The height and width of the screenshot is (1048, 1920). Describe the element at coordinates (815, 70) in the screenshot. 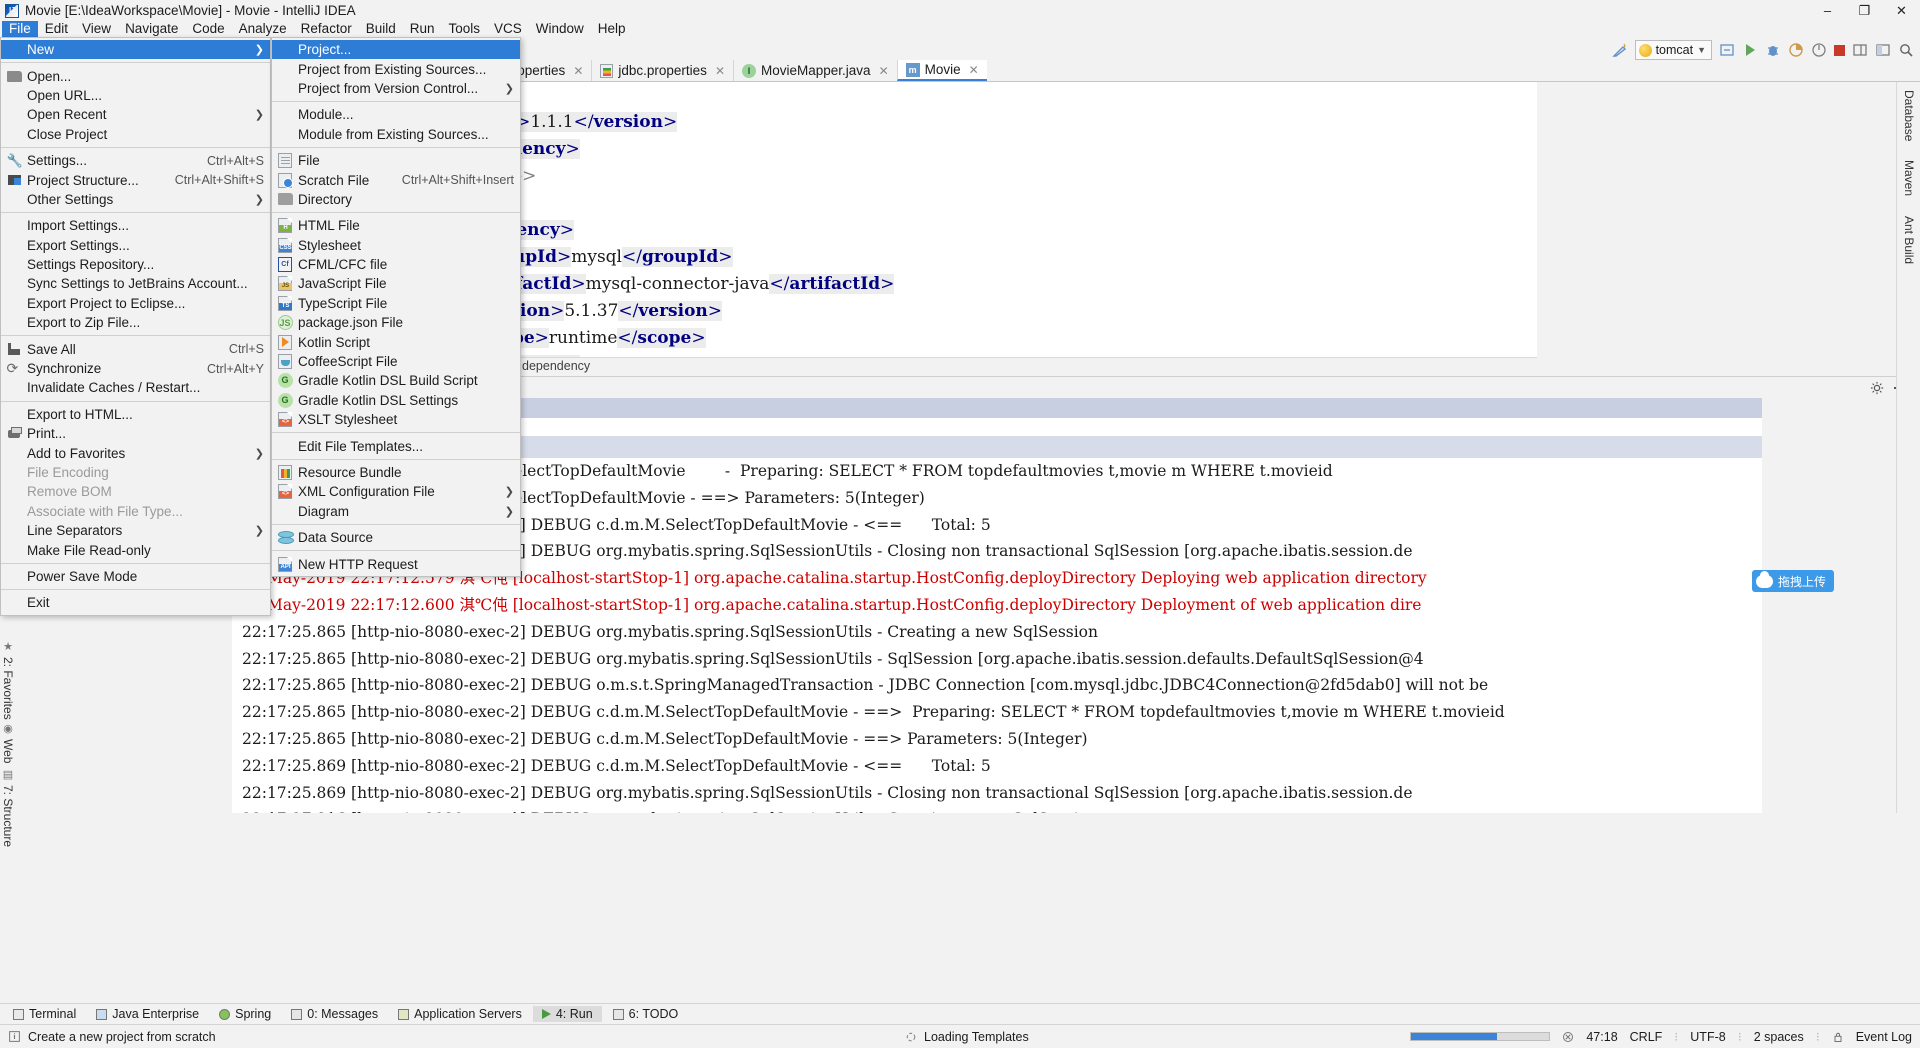

I see `tab-moviemapper: I MovieMapper.java ✕` at that location.